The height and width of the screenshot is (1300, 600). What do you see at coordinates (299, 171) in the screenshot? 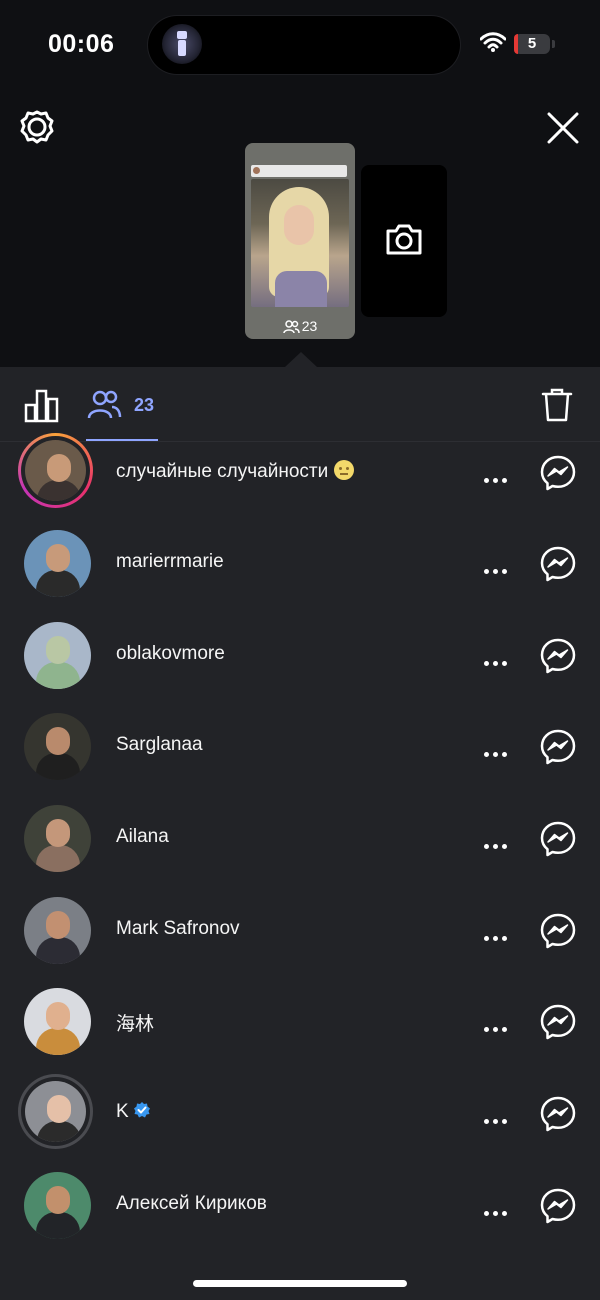
I see `shared-post-header` at bounding box center [299, 171].